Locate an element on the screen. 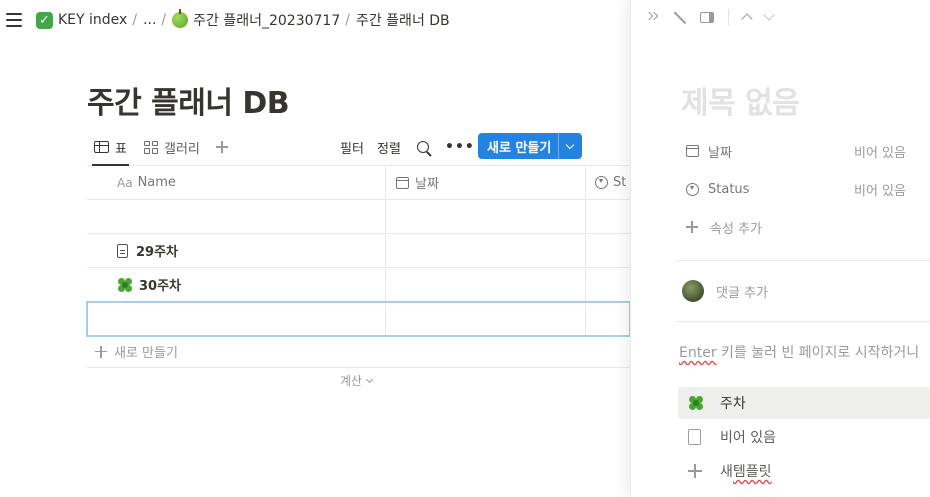 Image resolution: width=930 pixels, height=497 pixels. table-cell-name: 29주차 is located at coordinates (236, 250).